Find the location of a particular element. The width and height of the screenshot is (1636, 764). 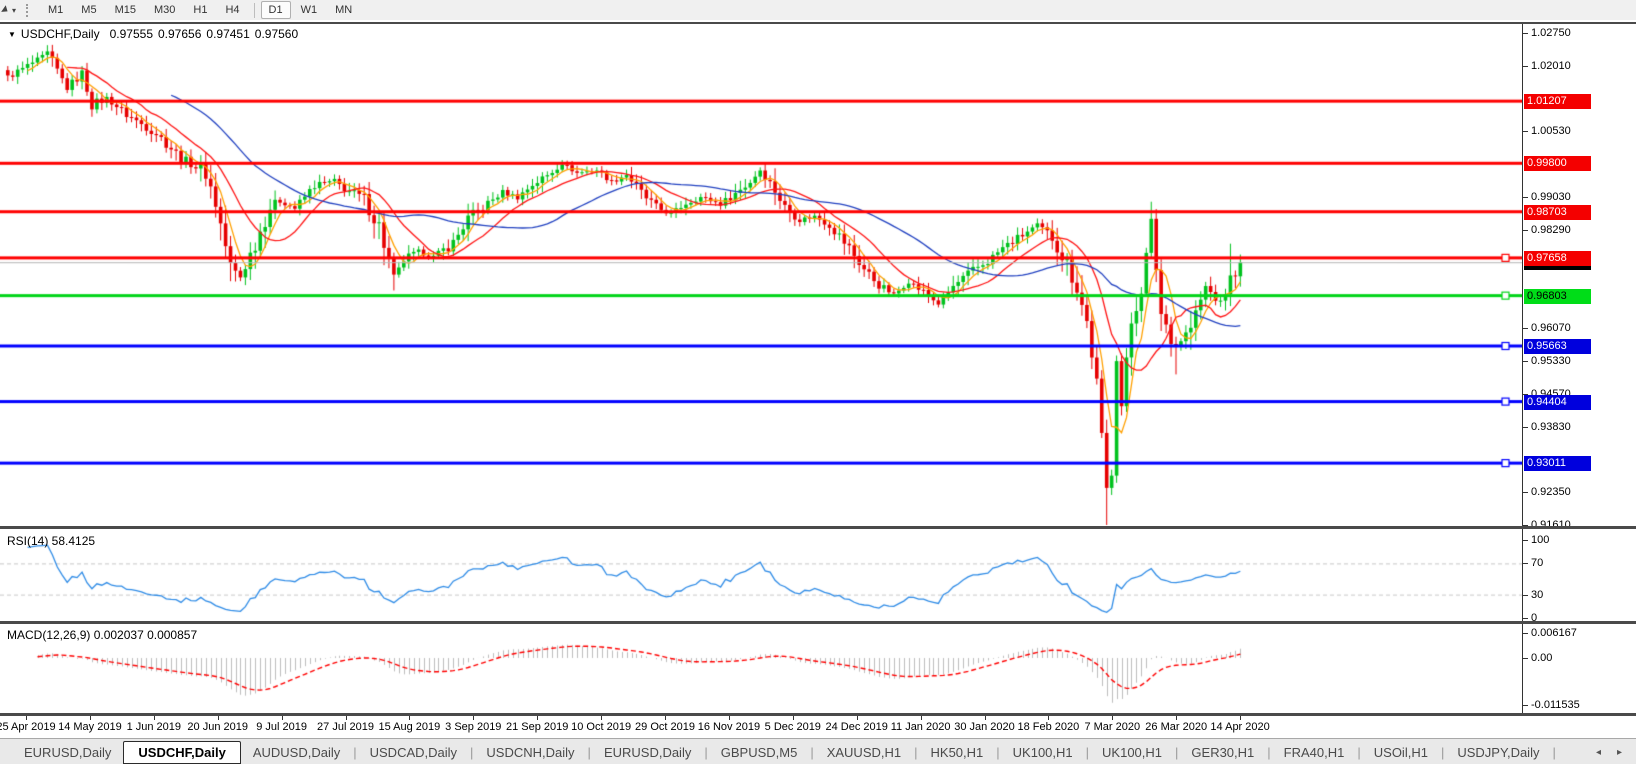

date-label: 14 May 2019 is located at coordinates (90, 727).